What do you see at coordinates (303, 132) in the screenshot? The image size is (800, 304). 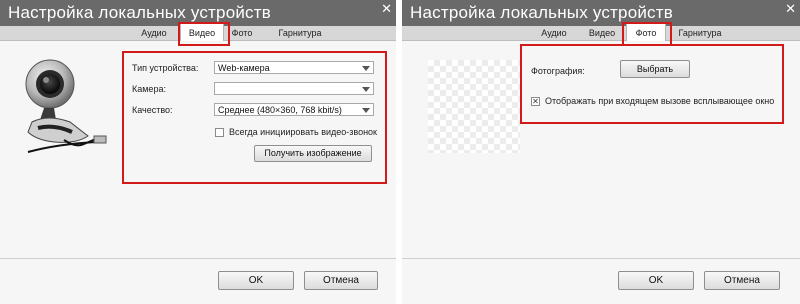 I see `always-start-video-label: Всегда инициировать видео-звонок` at bounding box center [303, 132].